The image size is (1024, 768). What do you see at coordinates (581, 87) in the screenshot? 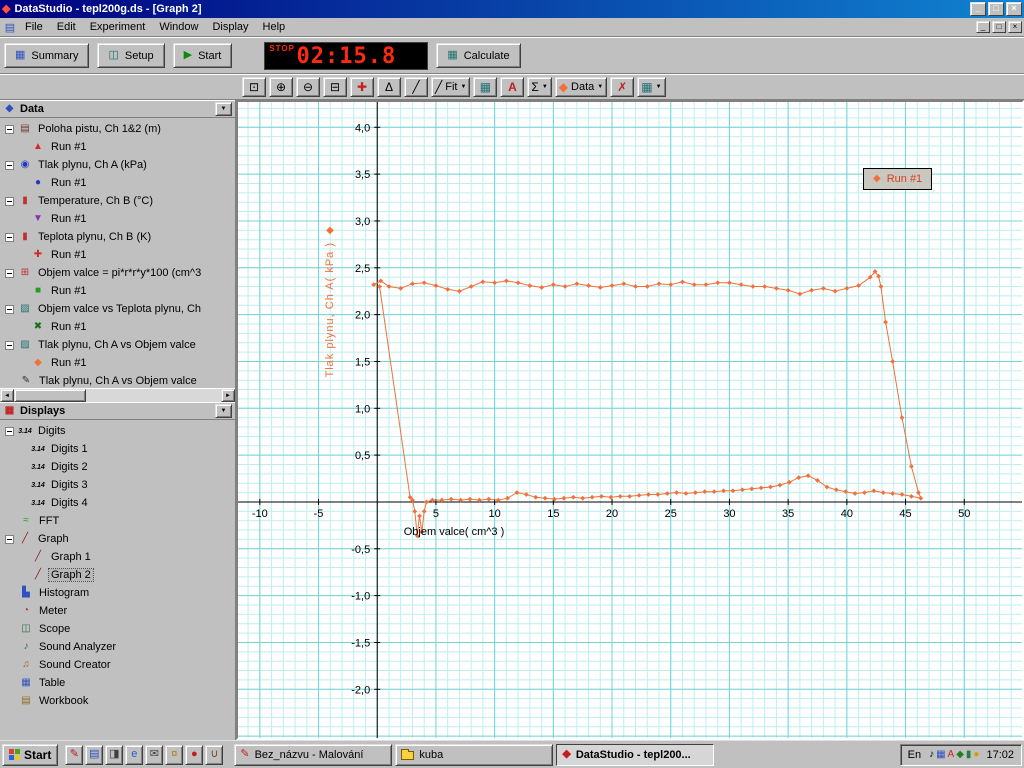
I see `data-dropdown-button: ◆ Data ▼` at bounding box center [581, 87].